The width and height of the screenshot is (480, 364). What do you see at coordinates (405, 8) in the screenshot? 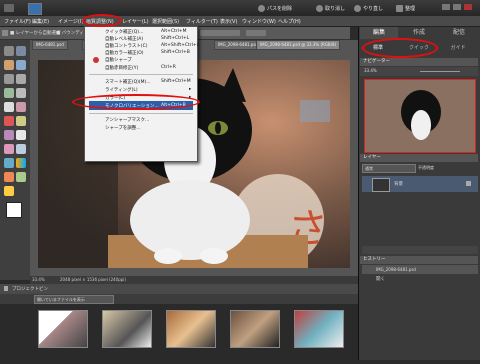
I see `organize-button: 整理` at bounding box center [405, 8].